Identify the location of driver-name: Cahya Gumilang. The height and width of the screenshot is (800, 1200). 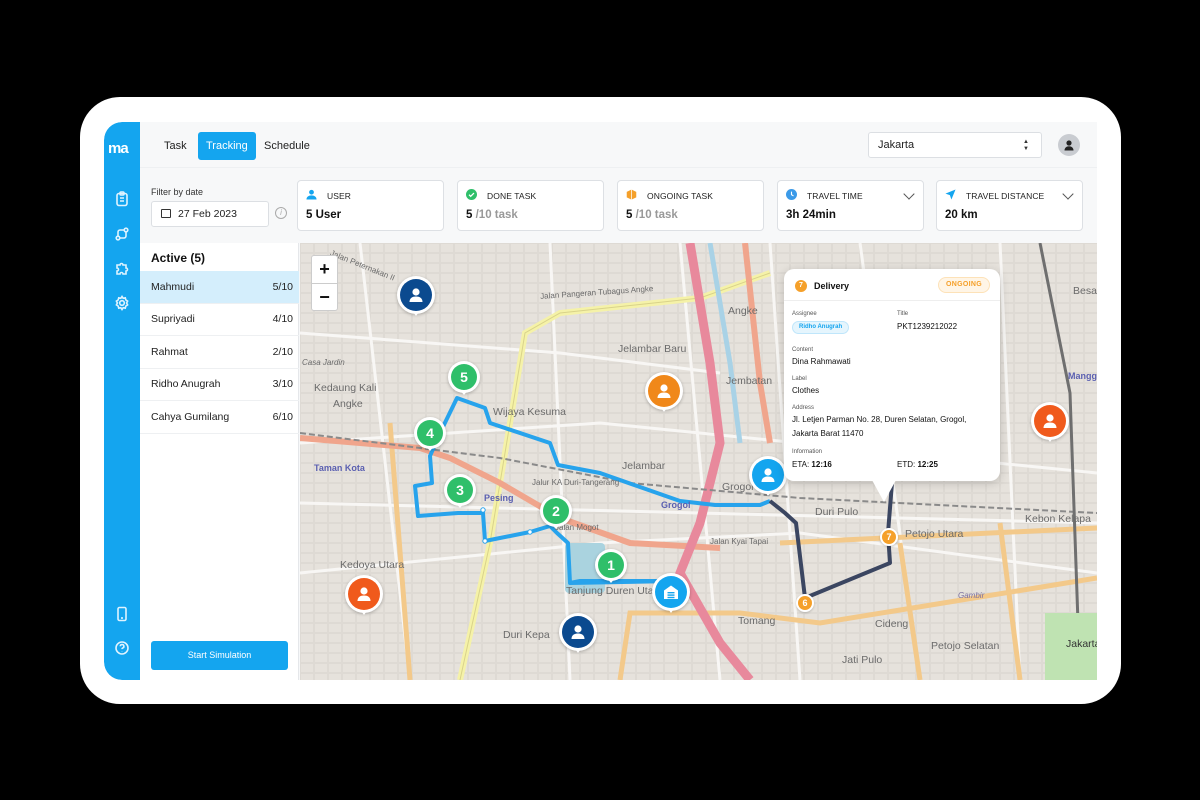
(190, 416).